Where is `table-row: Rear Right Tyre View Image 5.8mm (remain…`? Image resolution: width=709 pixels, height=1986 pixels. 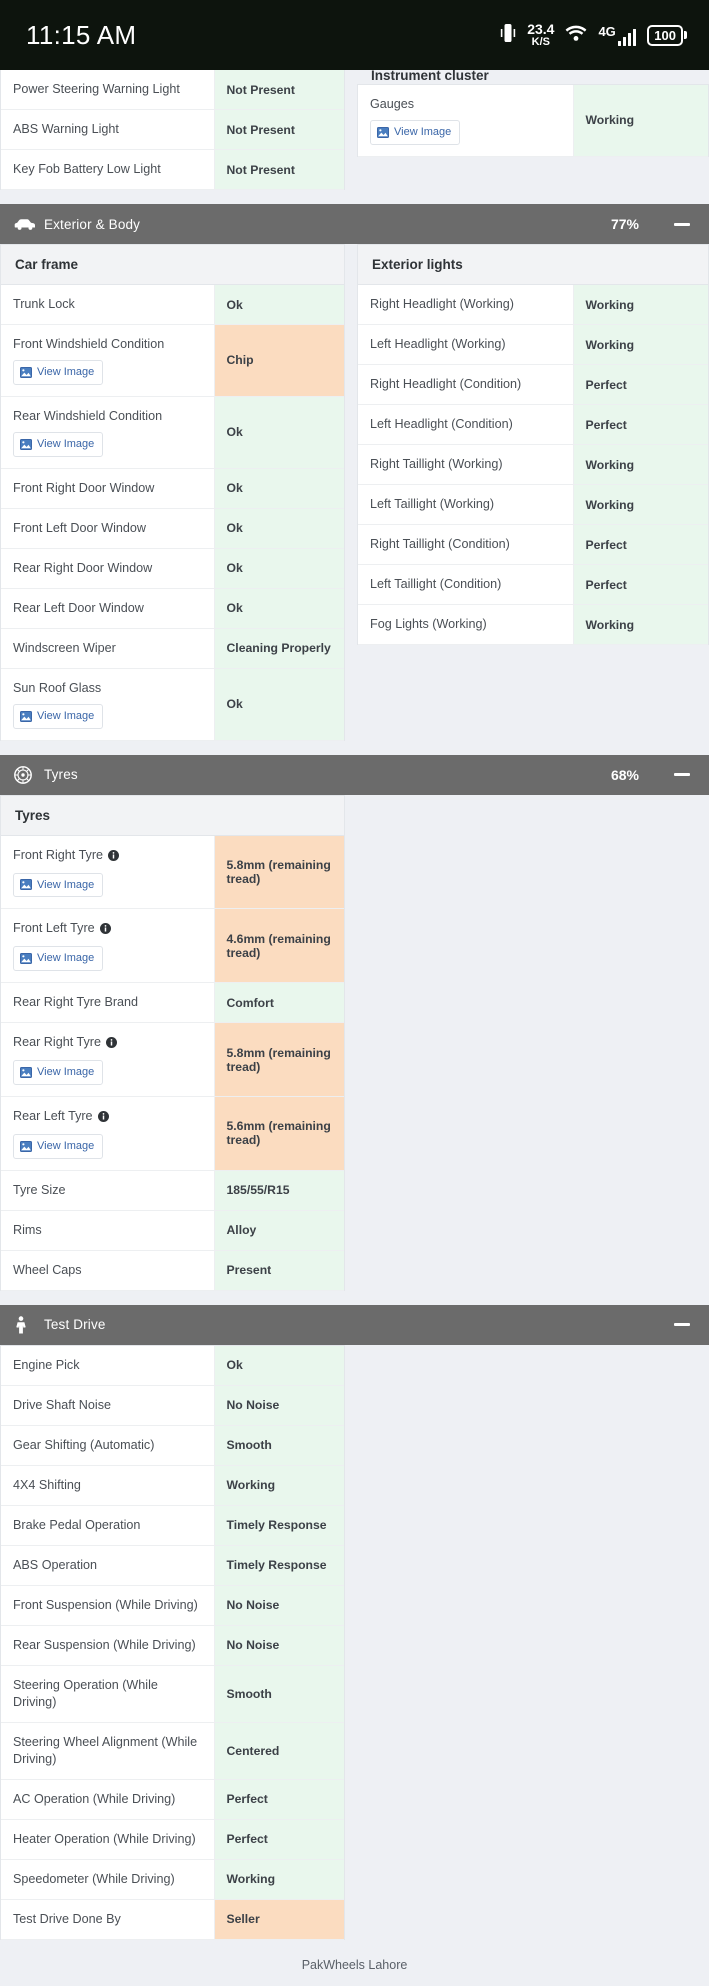 table-row: Rear Right Tyre View Image 5.8mm (remain… is located at coordinates (172, 1059).